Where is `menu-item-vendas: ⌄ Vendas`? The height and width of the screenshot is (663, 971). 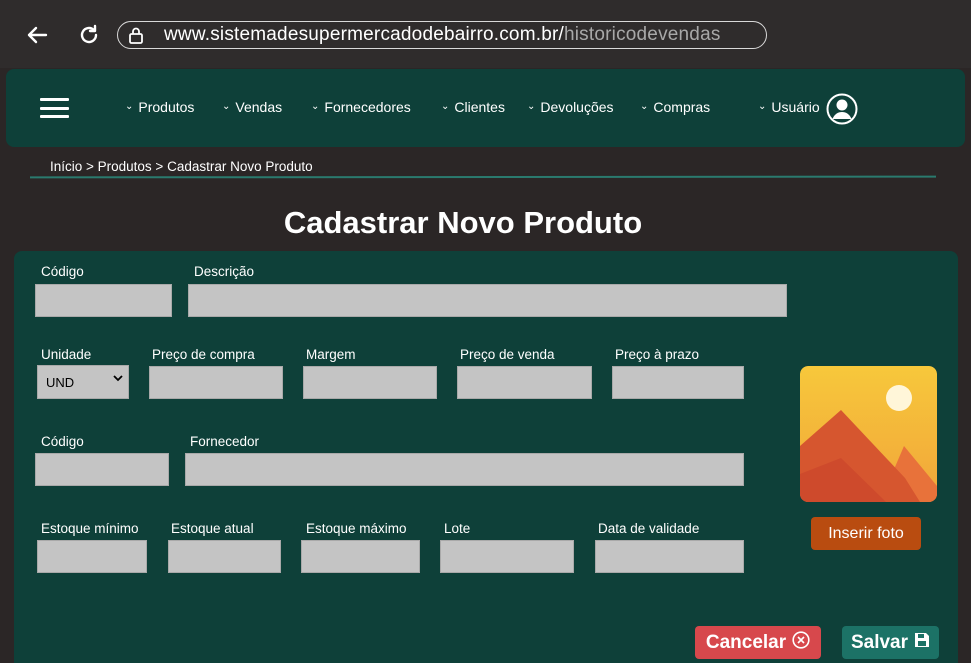 menu-item-vendas: ⌄ Vendas is located at coordinates (252, 107).